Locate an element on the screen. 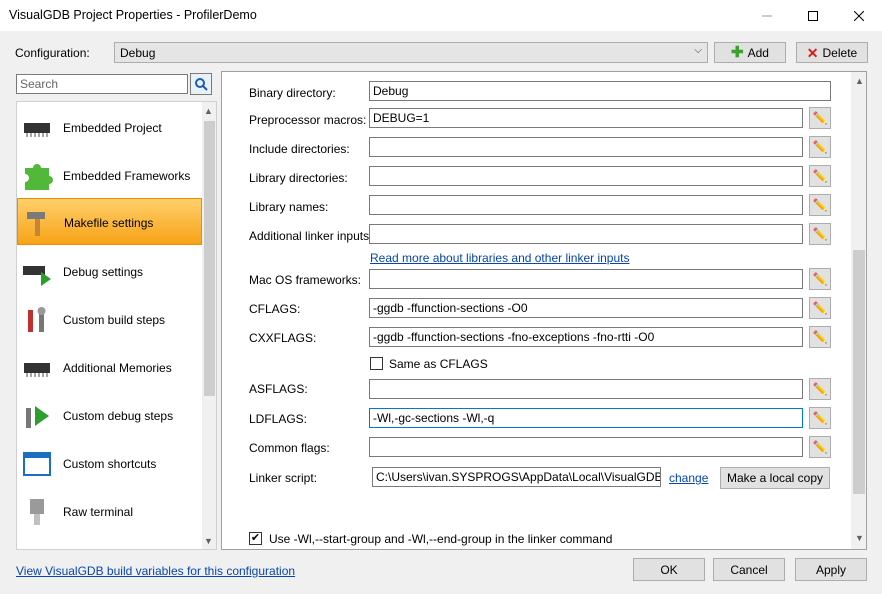 Image resolution: width=882 pixels, height=594 pixels. sidebar-item-label: Raw terminal is located at coordinates (98, 512).